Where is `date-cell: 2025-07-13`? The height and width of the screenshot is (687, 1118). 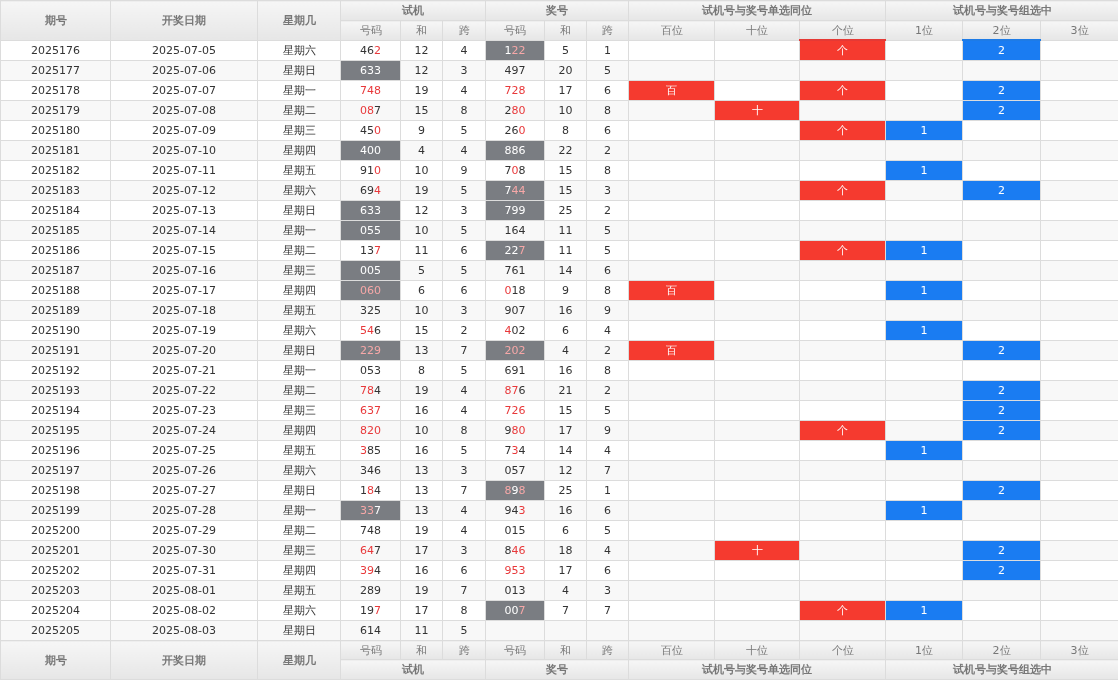
date-cell: 2025-07-13 is located at coordinates (184, 210).